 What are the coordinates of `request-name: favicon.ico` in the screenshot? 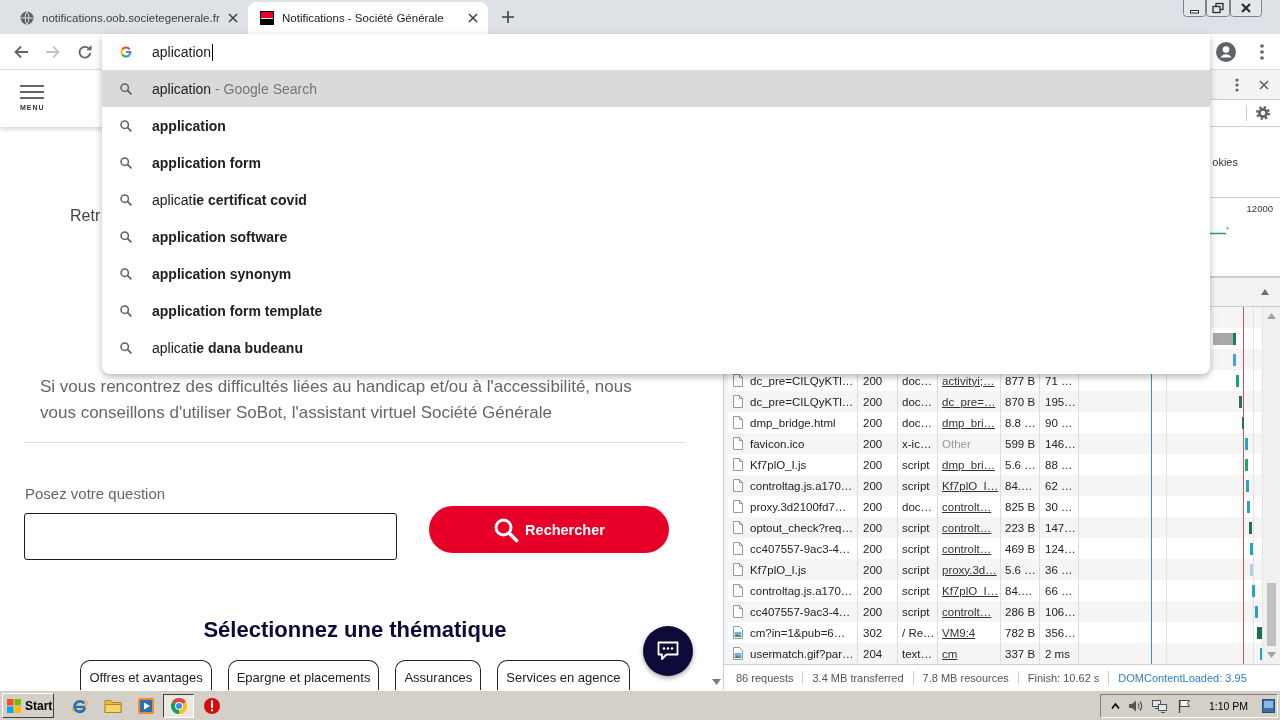 It's located at (777, 443).